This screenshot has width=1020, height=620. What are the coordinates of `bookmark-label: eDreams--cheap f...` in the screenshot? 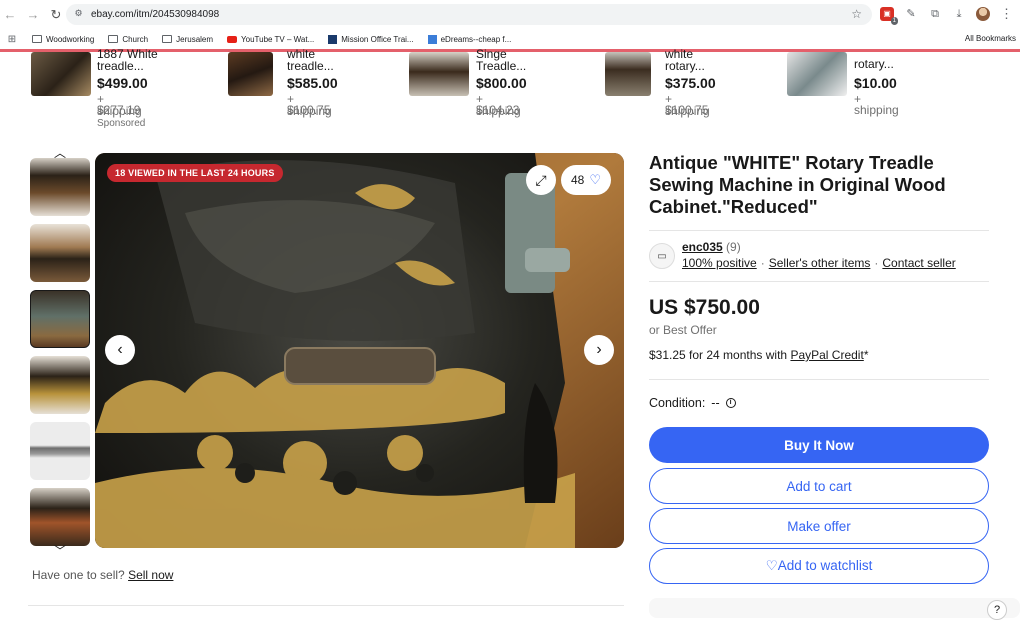 It's located at (476, 39).